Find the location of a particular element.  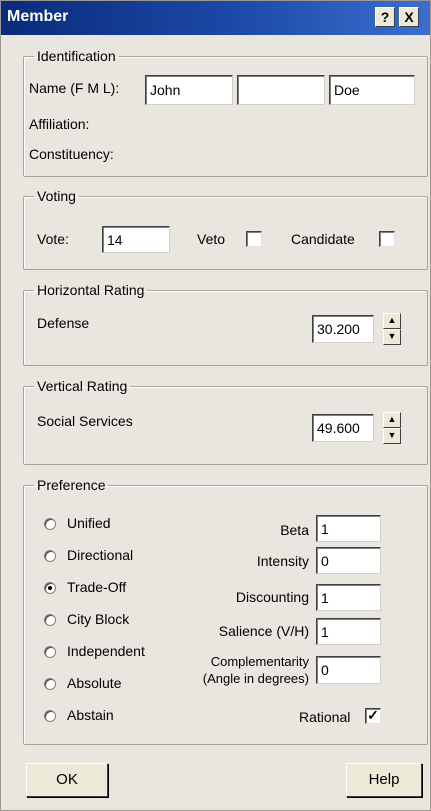

vote-input is located at coordinates (136, 239).